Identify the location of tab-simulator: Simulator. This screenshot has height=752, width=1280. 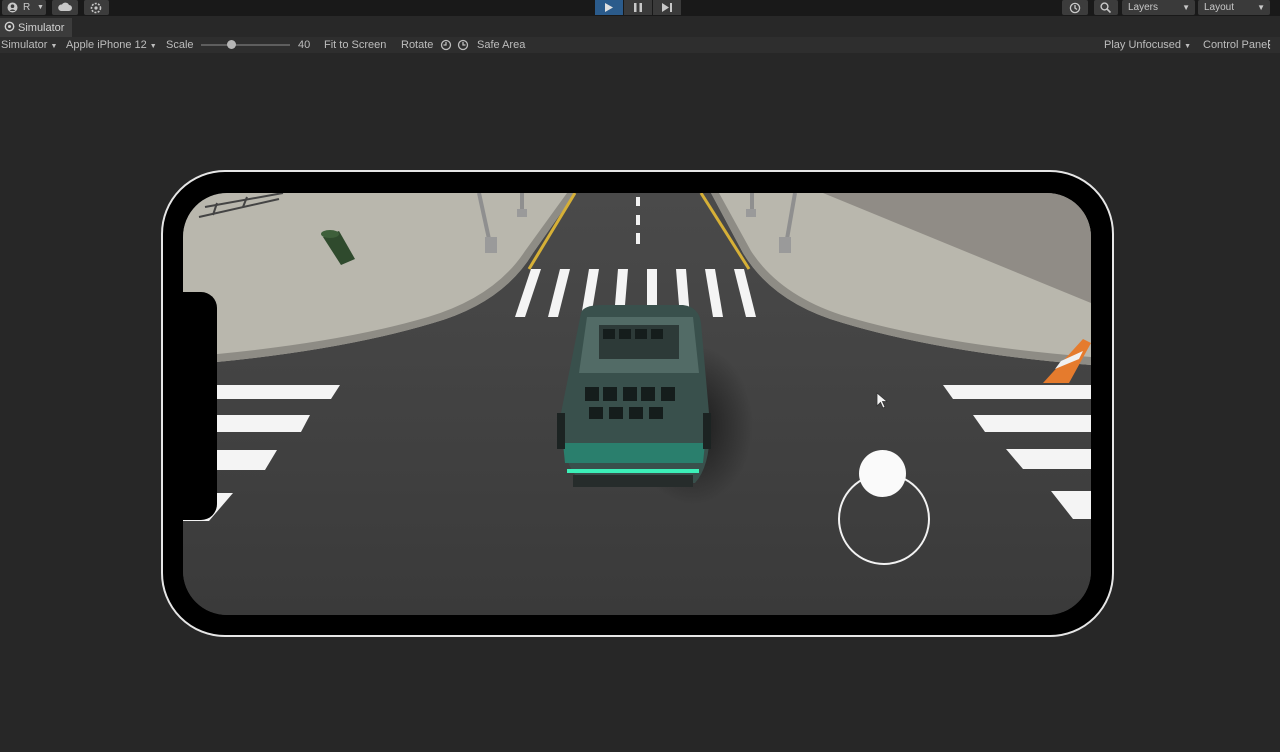
(36, 27).